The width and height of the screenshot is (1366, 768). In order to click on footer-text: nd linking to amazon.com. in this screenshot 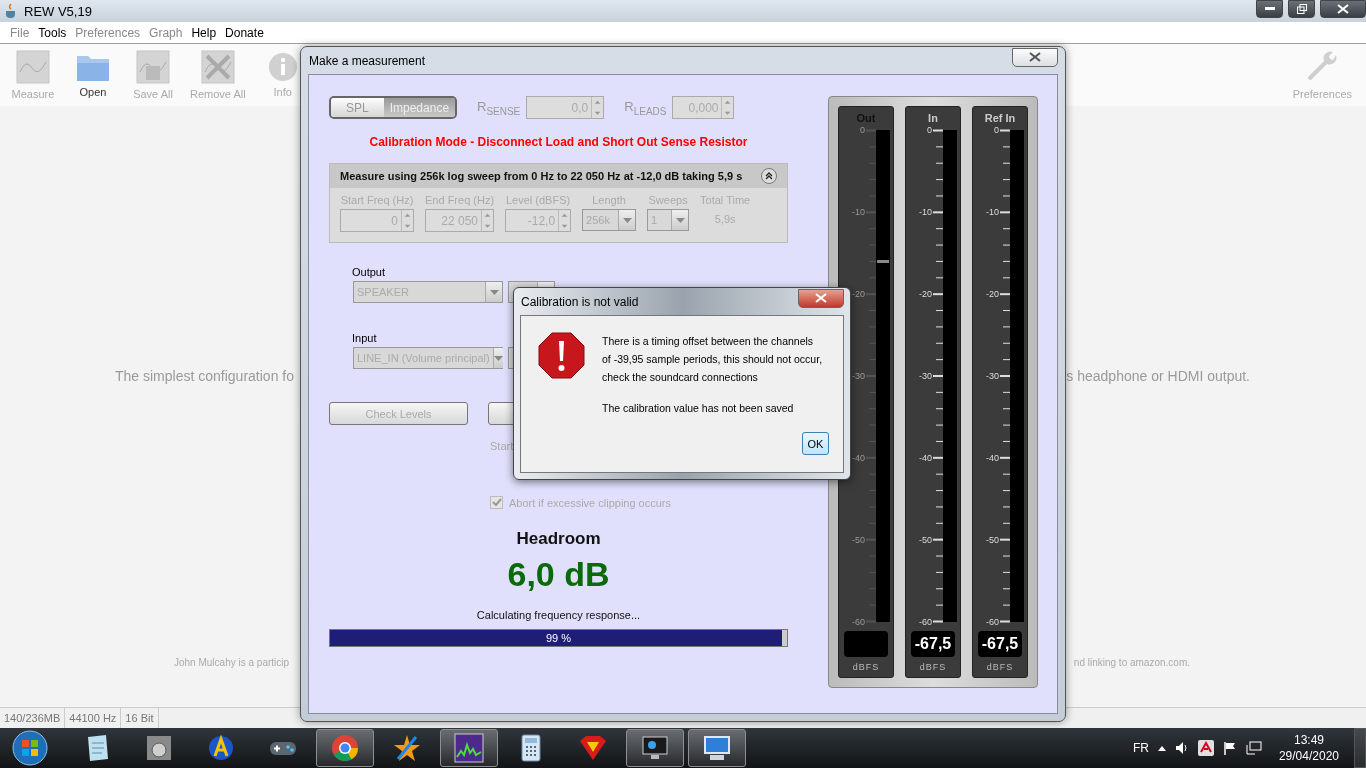, I will do `click(1131, 662)`.